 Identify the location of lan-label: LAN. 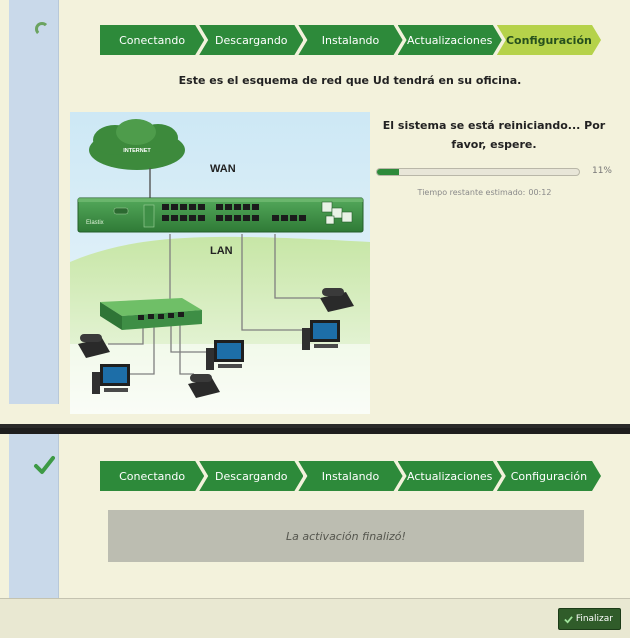
(221, 251).